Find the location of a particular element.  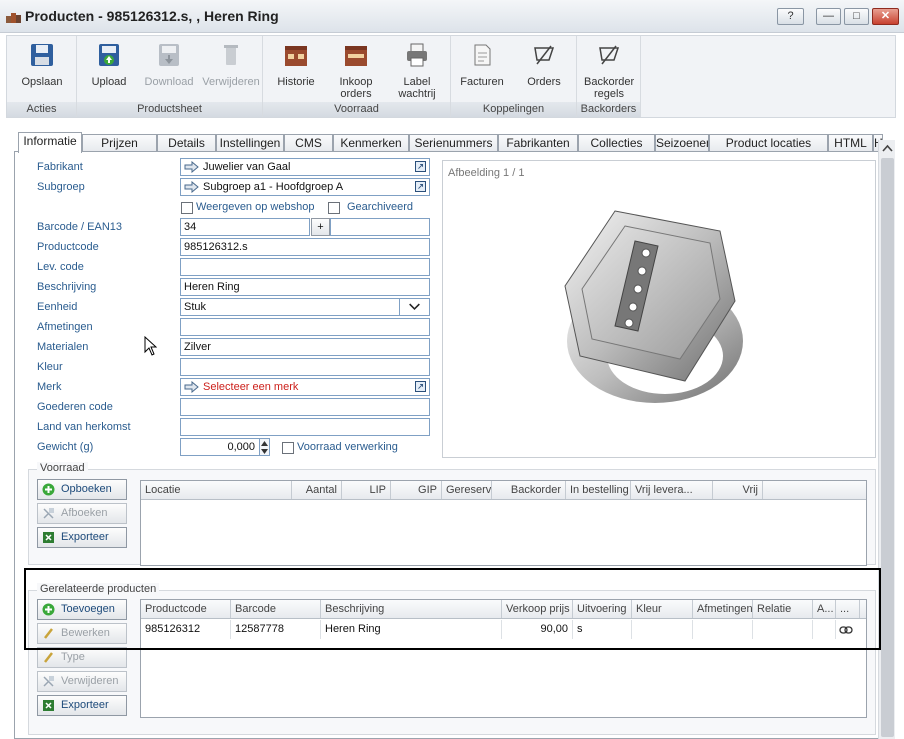

voorraad-exporteer-button: Exporteer is located at coordinates (82, 537).